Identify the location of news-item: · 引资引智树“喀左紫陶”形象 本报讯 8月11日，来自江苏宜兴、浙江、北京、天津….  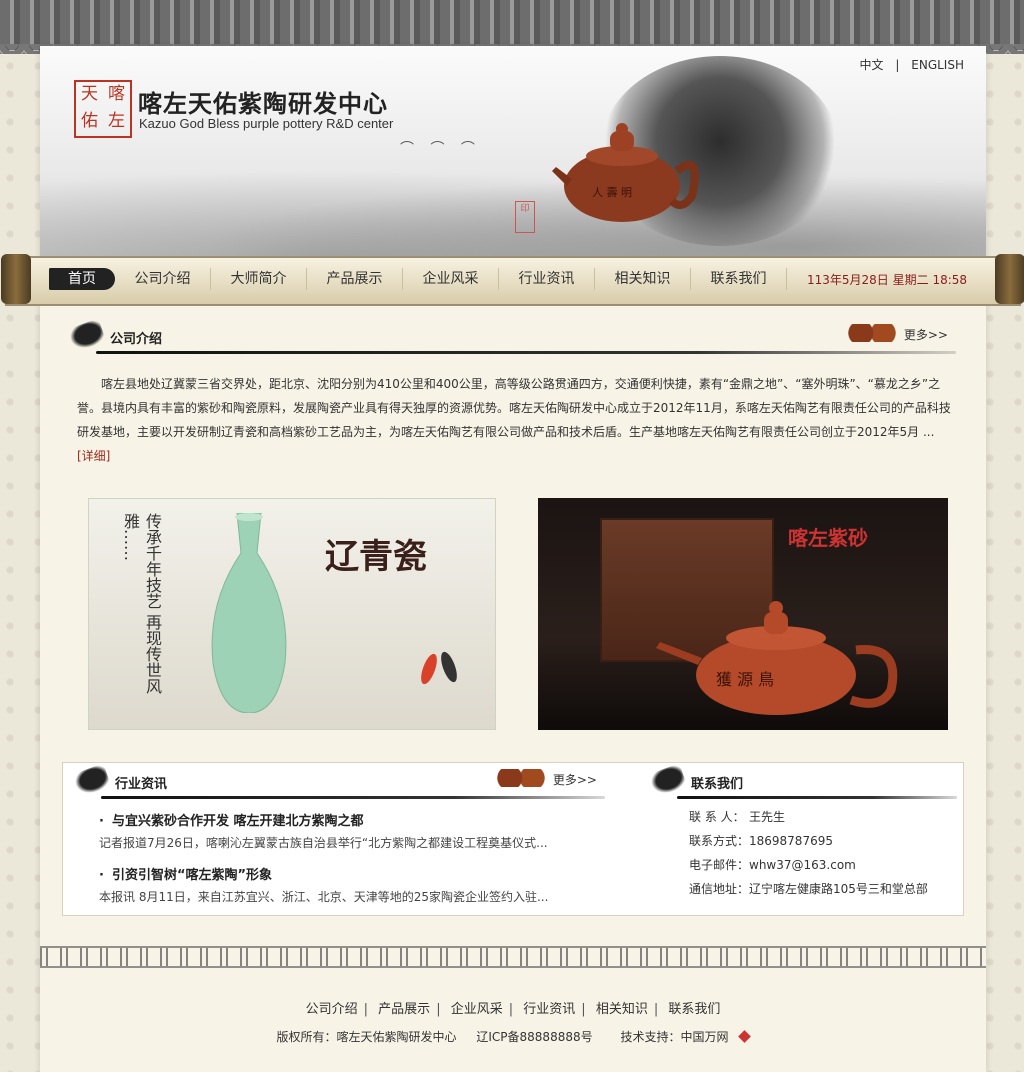
(354, 886).